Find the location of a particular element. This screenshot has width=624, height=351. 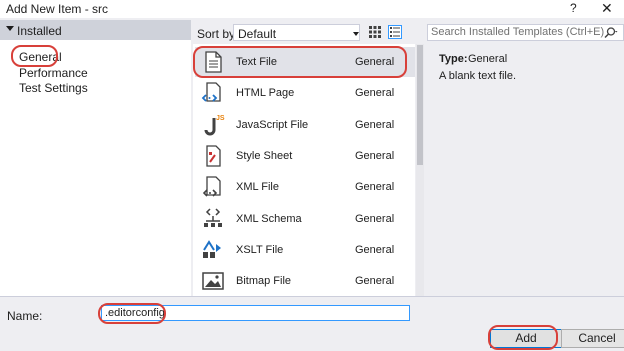

template-row-xml-file: XML File General is located at coordinates (305, 187).